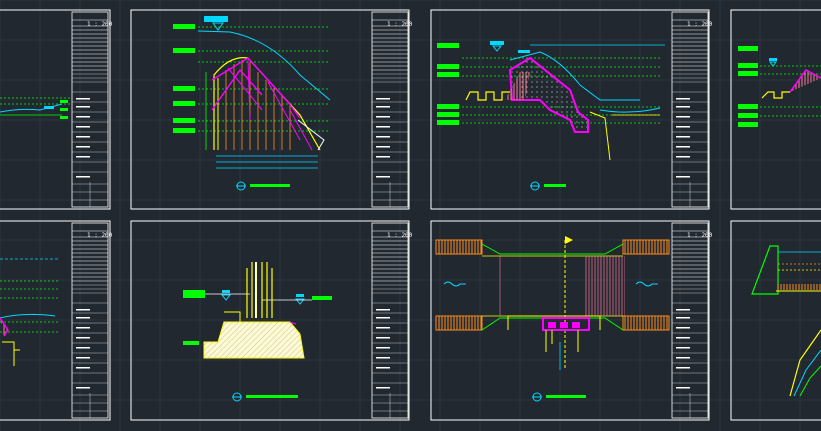 This screenshot has width=821, height=431. What do you see at coordinates (35, 108) in the screenshot?
I see `plan-partial-drawing` at bounding box center [35, 108].